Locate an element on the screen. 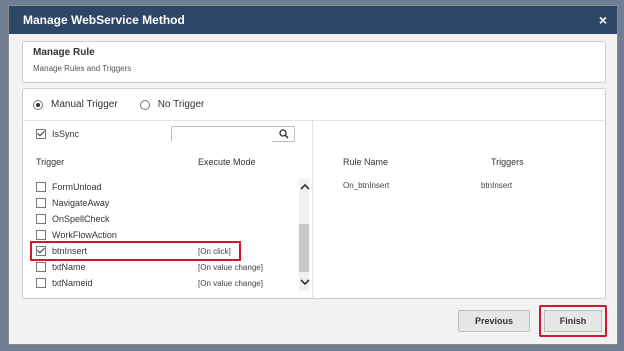 The image size is (624, 351). trigger-name: btnInsert is located at coordinates (70, 251).